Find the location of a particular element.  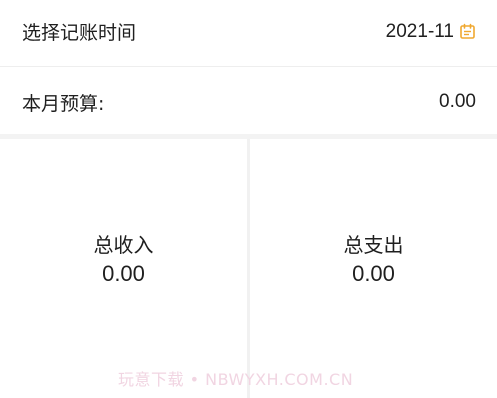

budget-value: 0.00 is located at coordinates (457, 101).